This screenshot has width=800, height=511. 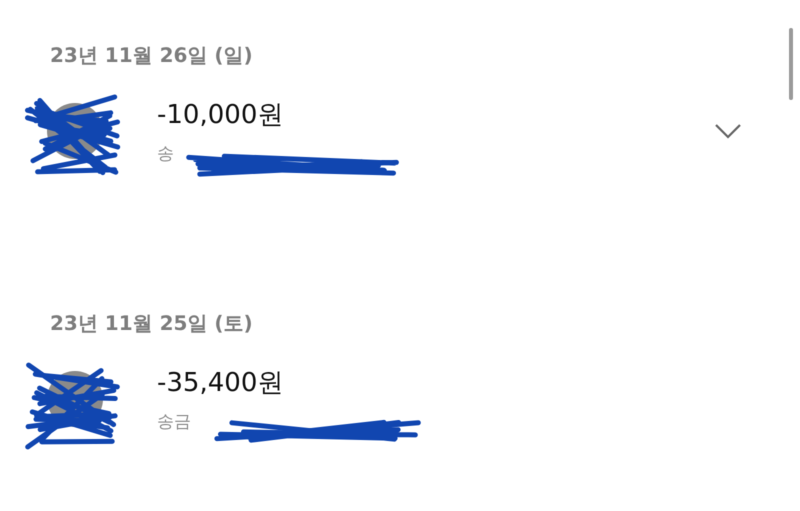 I want to click on amount: -10,000원, so click(x=220, y=115).